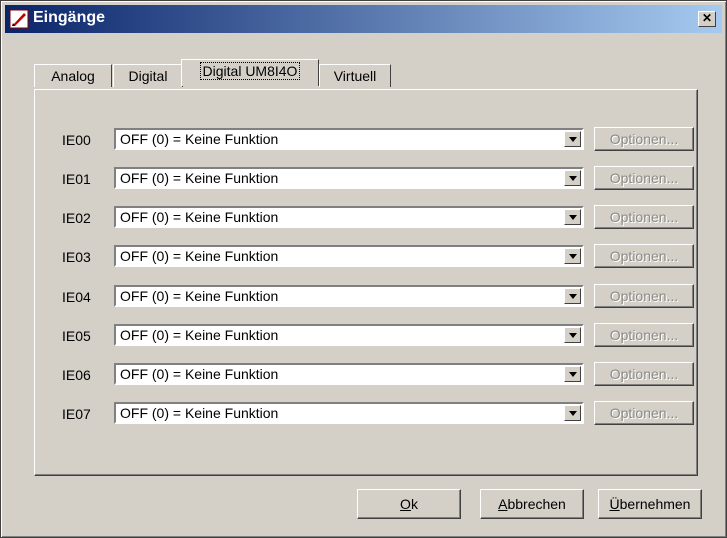 The image size is (727, 538). Describe the element at coordinates (76, 336) in the screenshot. I see `input-label-ie05: IE05` at that location.